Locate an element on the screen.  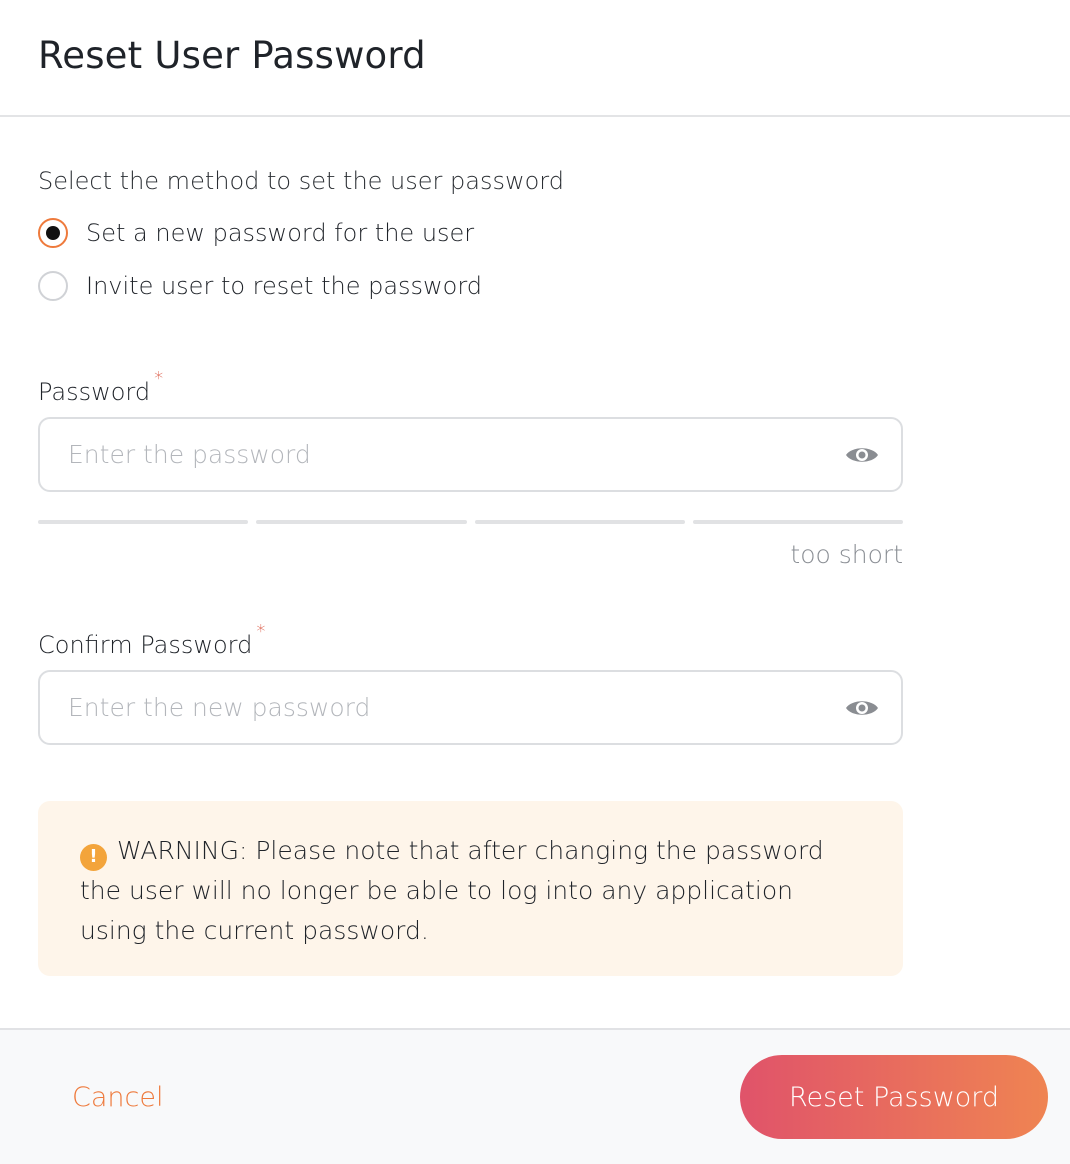
confirm-password-field is located at coordinates (470, 707).